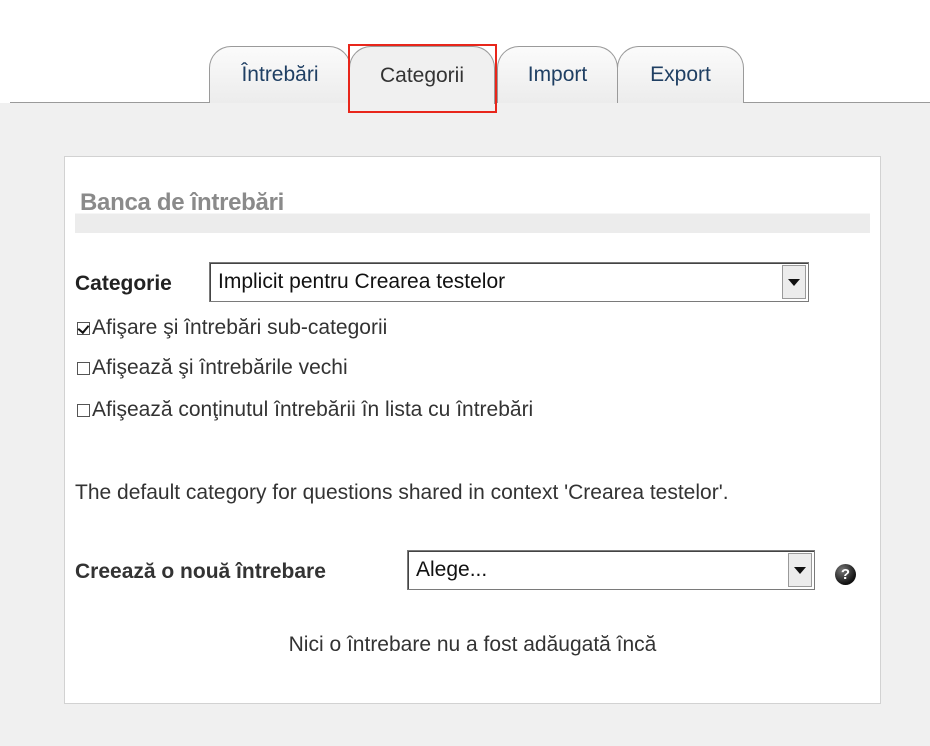 This screenshot has width=930, height=746. I want to click on option-show-old-questions: Afişează şi întrebările vechi, so click(212, 368).